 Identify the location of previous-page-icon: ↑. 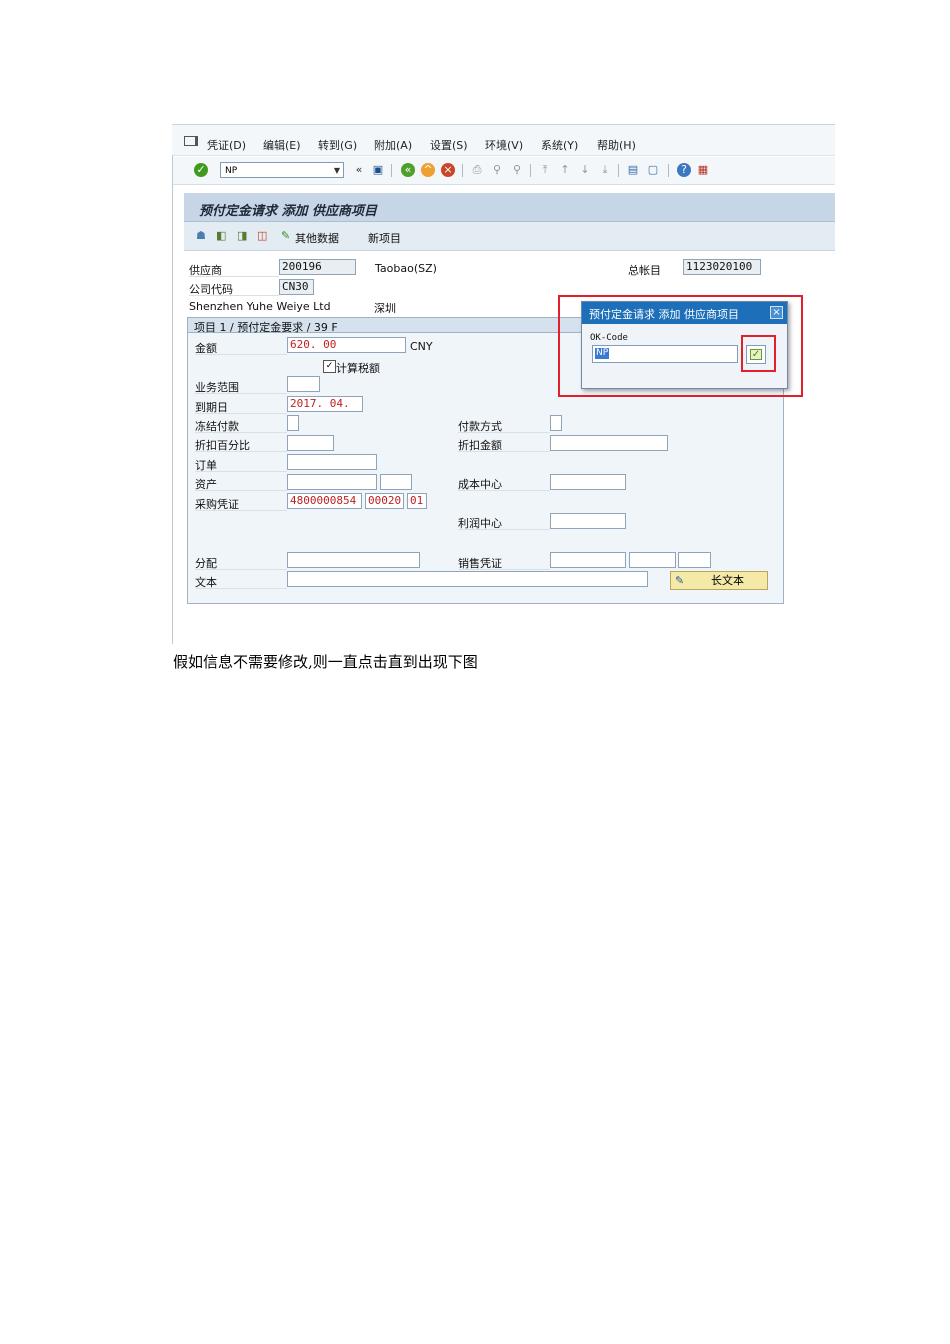
(565, 170).